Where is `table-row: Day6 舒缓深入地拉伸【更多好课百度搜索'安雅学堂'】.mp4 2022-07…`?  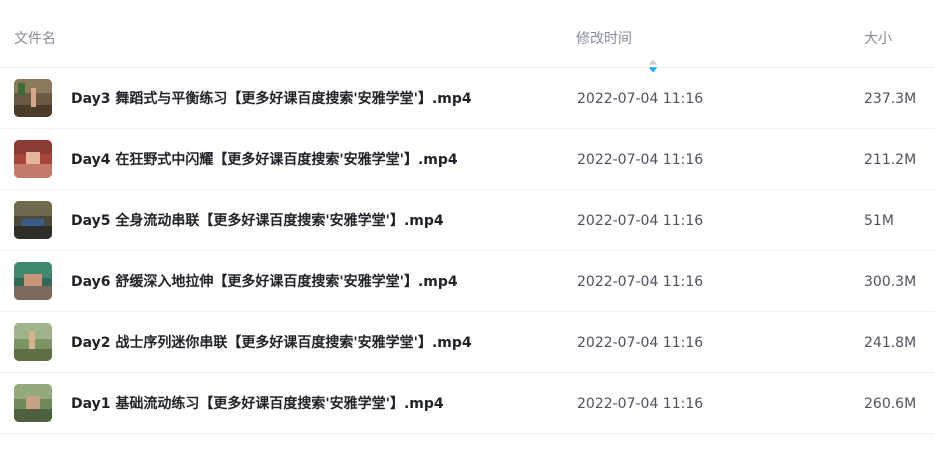 table-row: Day6 舒缓深入地拉伸【更多好课百度搜索'安雅学堂'】.mp4 2022-07… is located at coordinates (467, 281).